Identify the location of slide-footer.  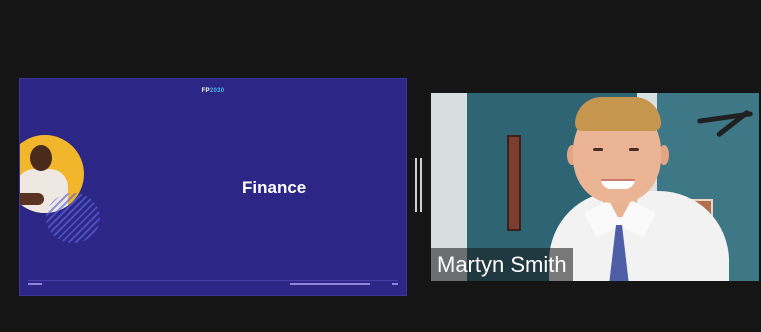
(213, 284).